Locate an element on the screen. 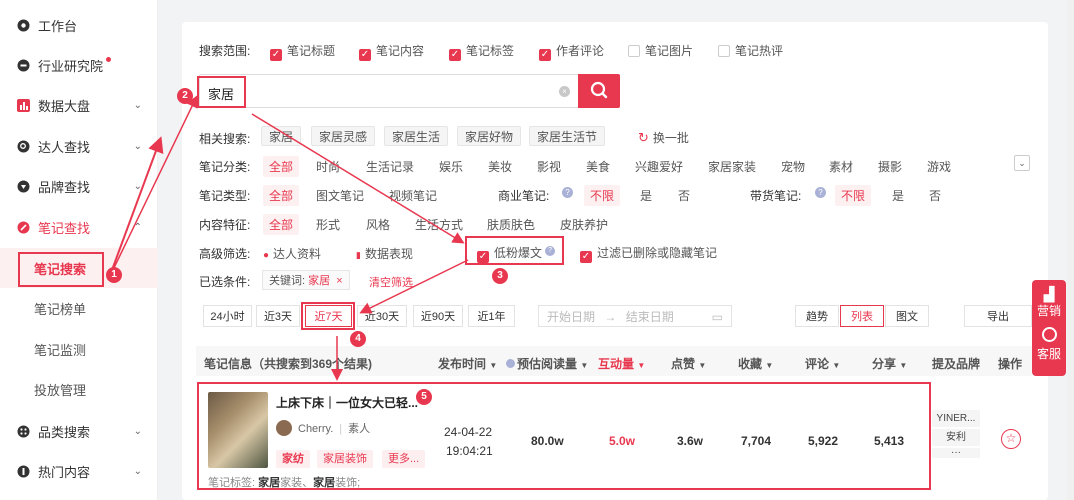 The width and height of the screenshot is (1074, 500). time-tab-3d: 近3天 is located at coordinates (278, 316).